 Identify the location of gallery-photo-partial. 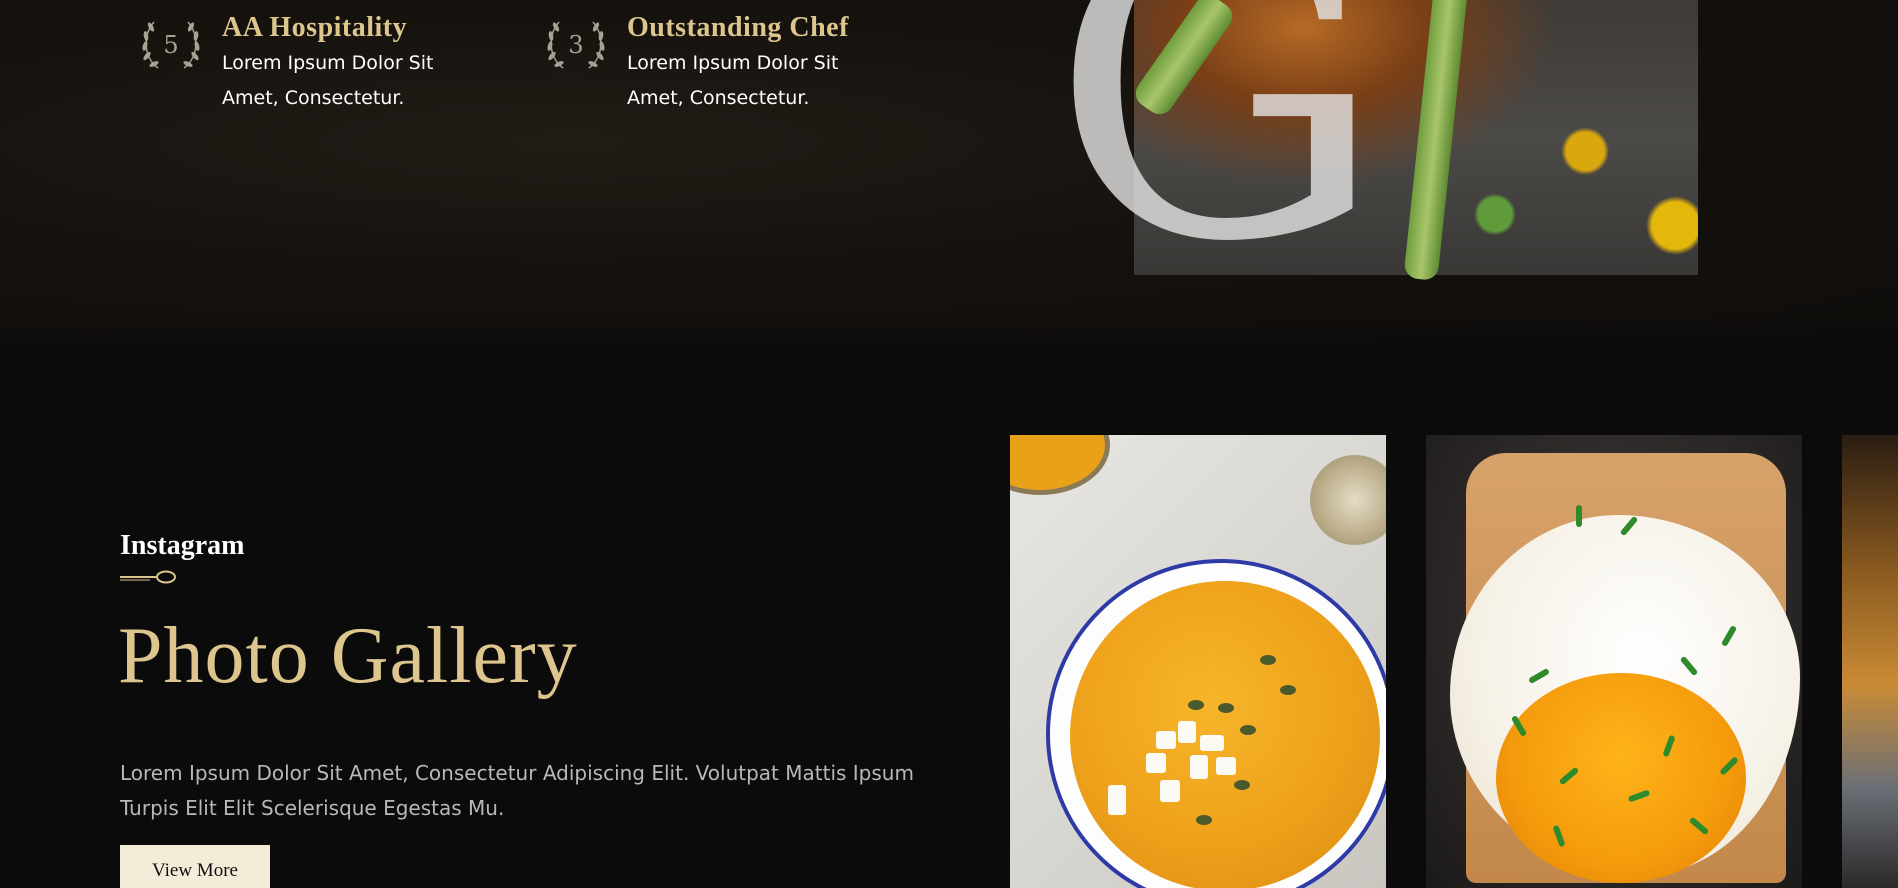
(1870, 661).